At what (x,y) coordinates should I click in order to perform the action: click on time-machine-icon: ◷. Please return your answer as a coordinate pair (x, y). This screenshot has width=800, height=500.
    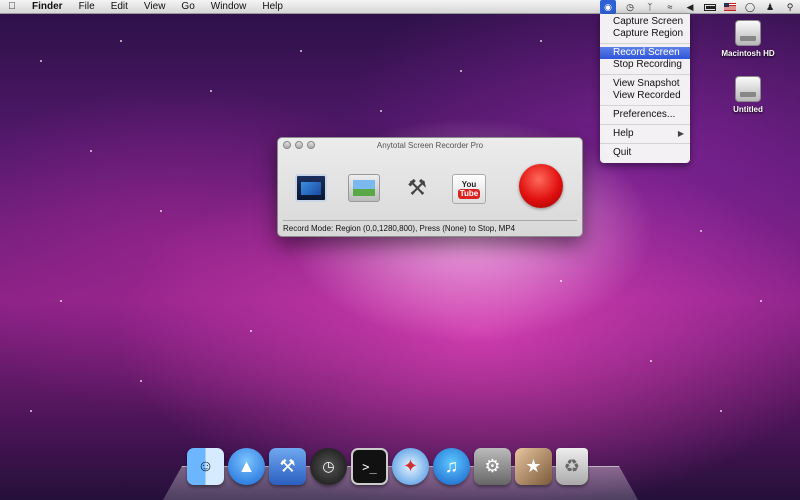
    Looking at the image, I should click on (630, 7).